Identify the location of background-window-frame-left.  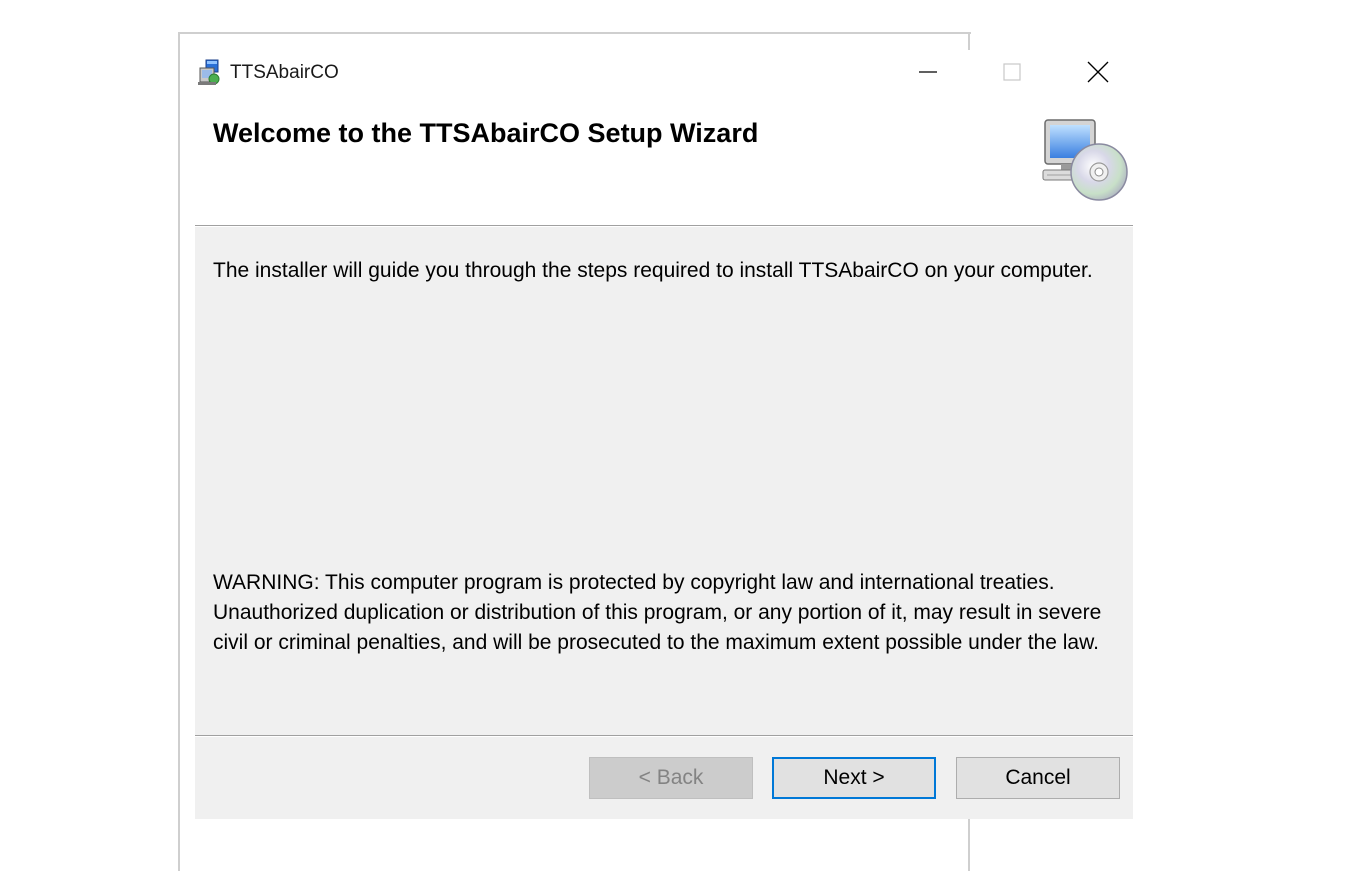
(179, 451).